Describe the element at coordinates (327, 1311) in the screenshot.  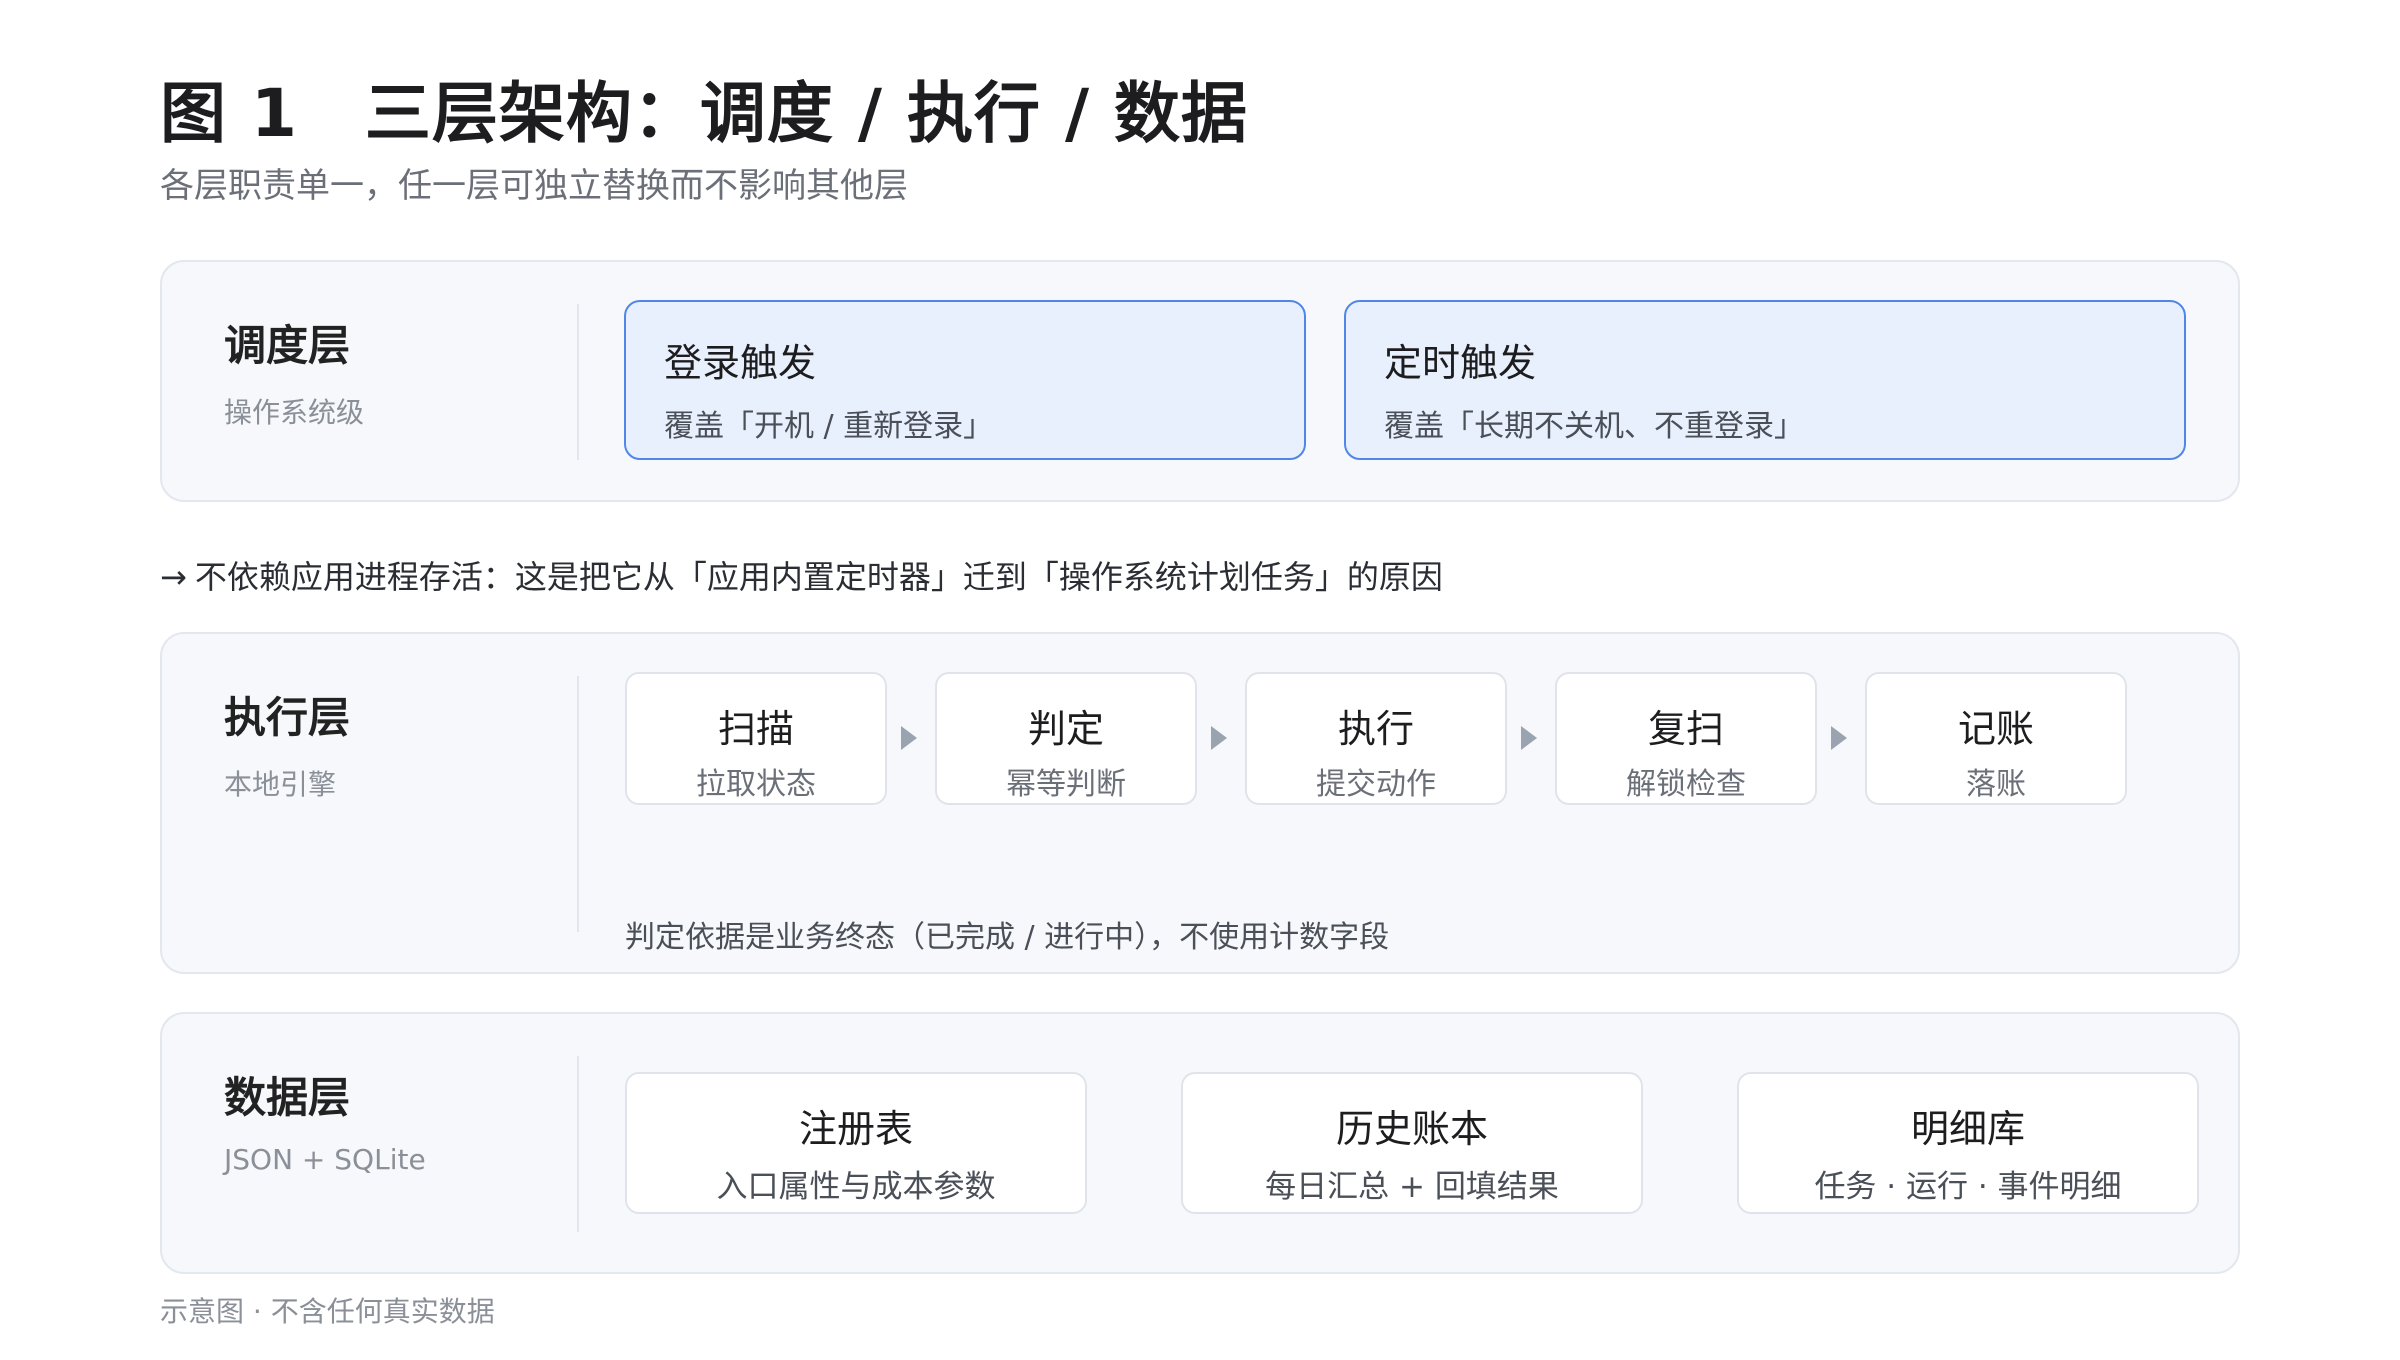
I see `footnote: 示意图 · 不含任何真实数据` at that location.